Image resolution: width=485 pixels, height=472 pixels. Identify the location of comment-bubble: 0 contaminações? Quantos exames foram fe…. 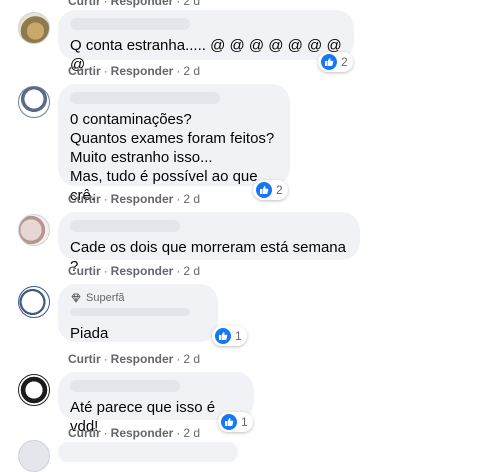
(174, 144).